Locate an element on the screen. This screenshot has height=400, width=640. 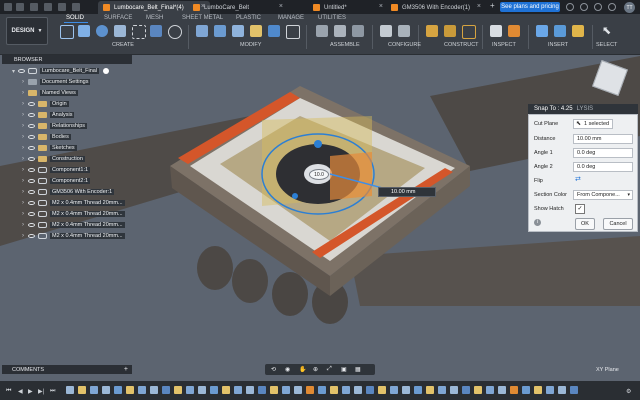
move-copy-icon is located at coordinates (293, 32).